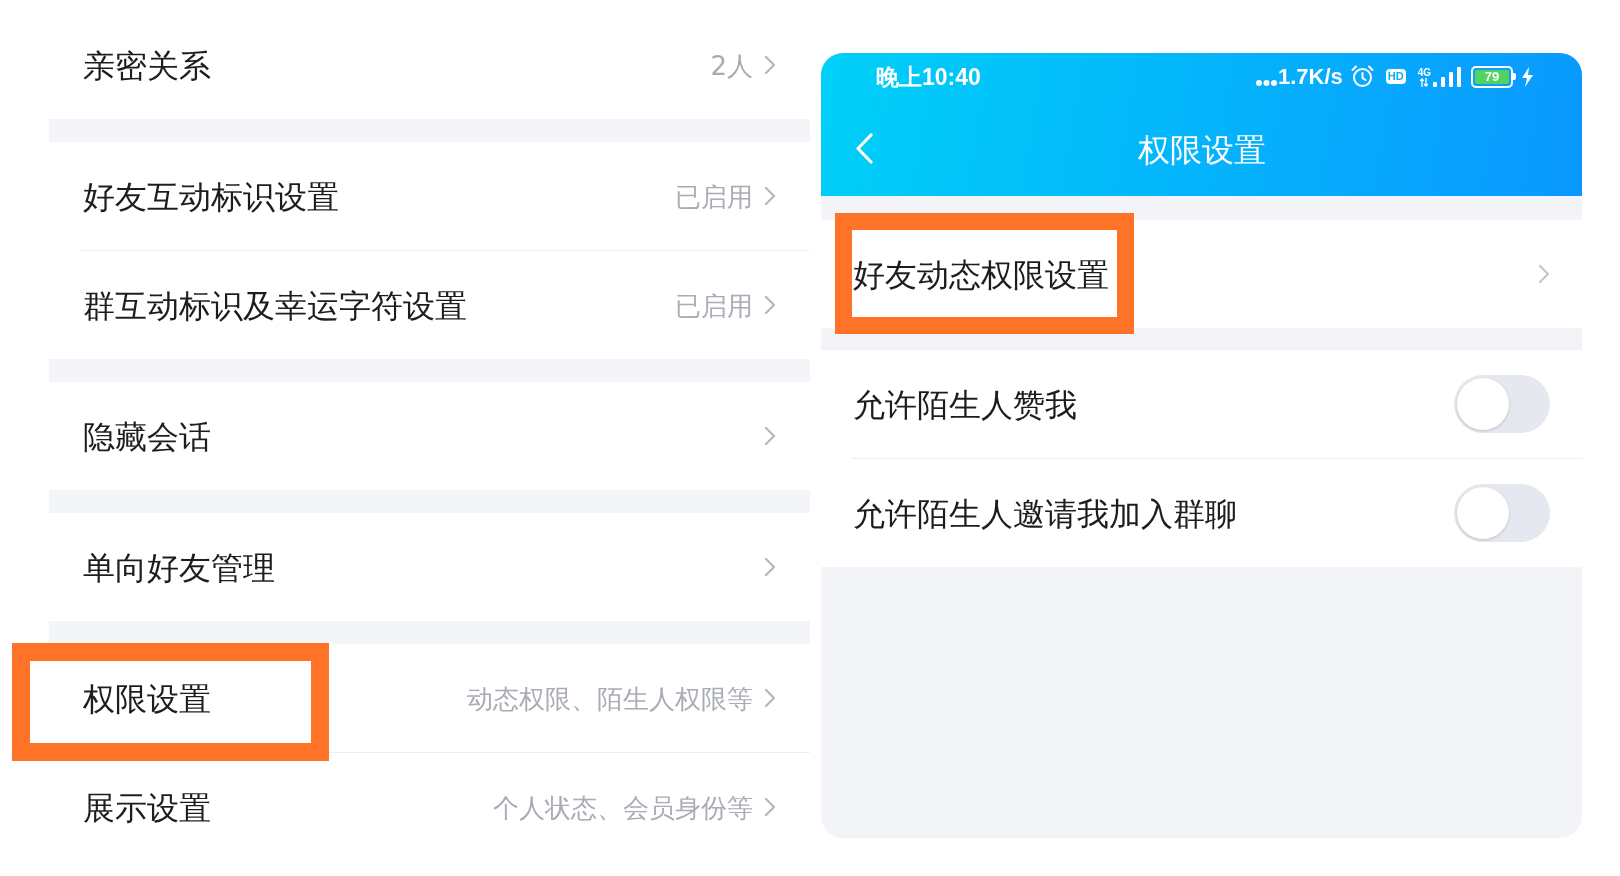  Describe the element at coordinates (1201, 150) in the screenshot. I see `page-title: 权限设置` at that location.